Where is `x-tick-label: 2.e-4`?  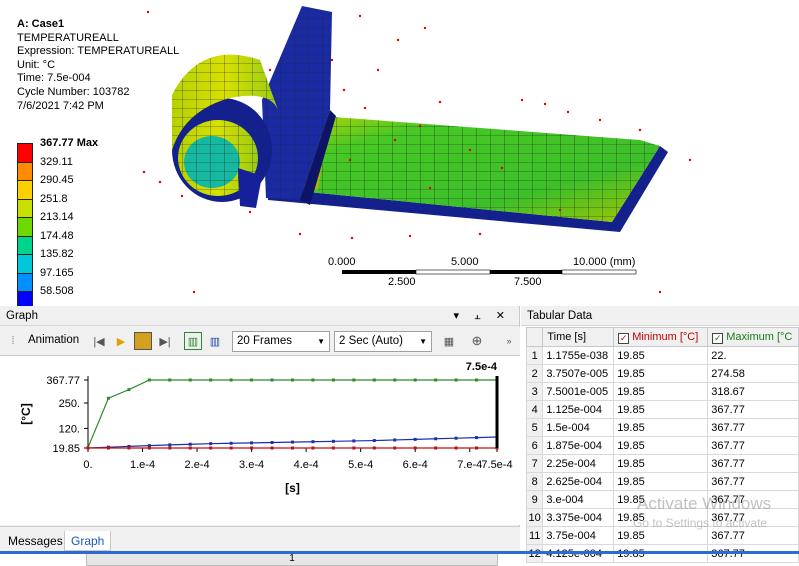
x-tick-label: 2.e-4 is located at coordinates (197, 465).